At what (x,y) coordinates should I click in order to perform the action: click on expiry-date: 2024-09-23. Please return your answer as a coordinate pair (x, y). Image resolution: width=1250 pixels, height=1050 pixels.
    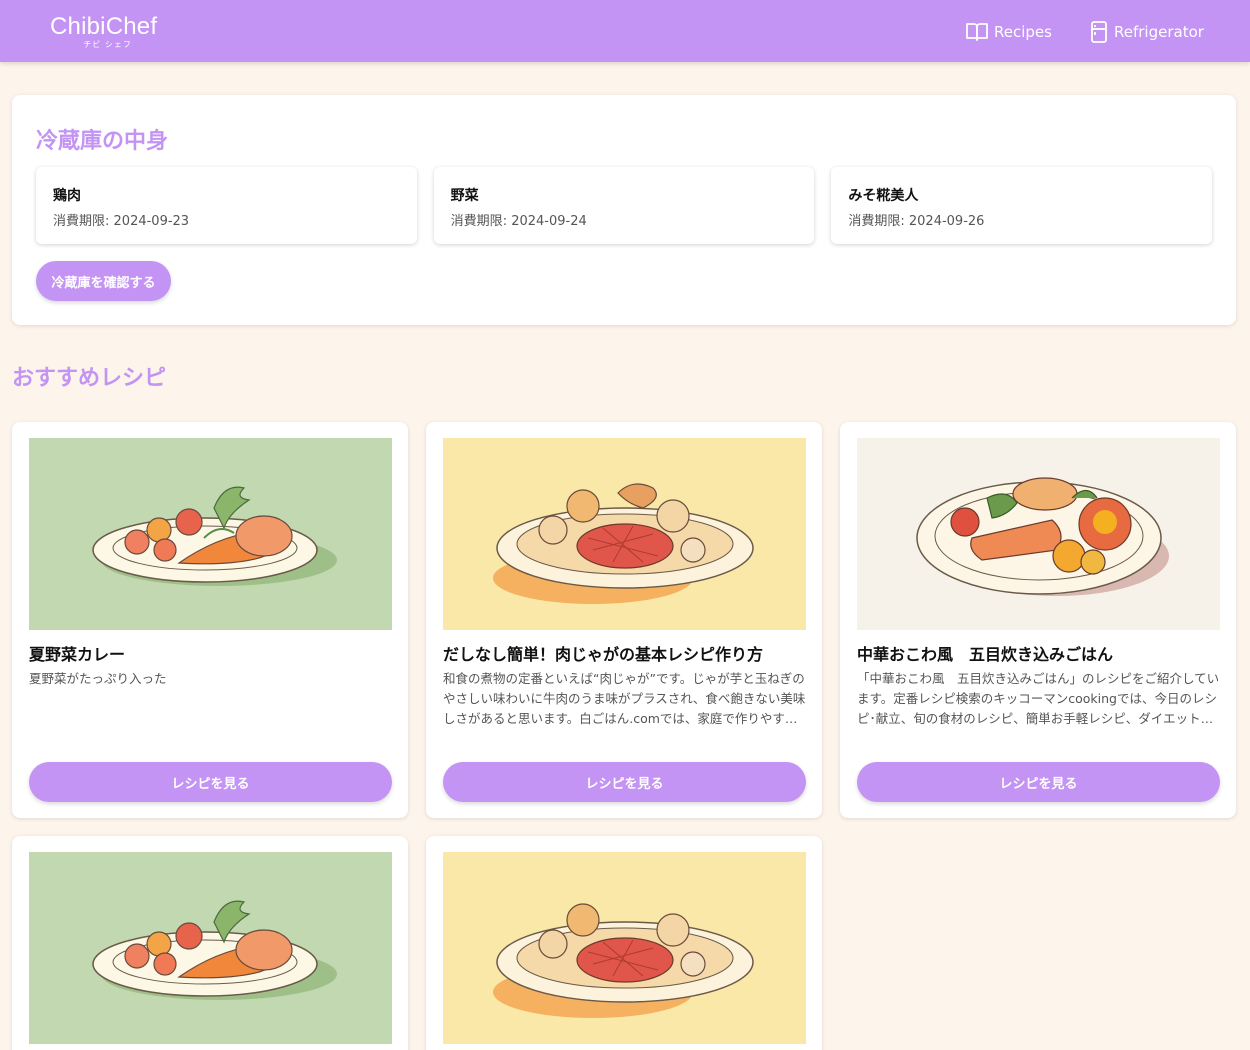
    Looking at the image, I should click on (151, 221).